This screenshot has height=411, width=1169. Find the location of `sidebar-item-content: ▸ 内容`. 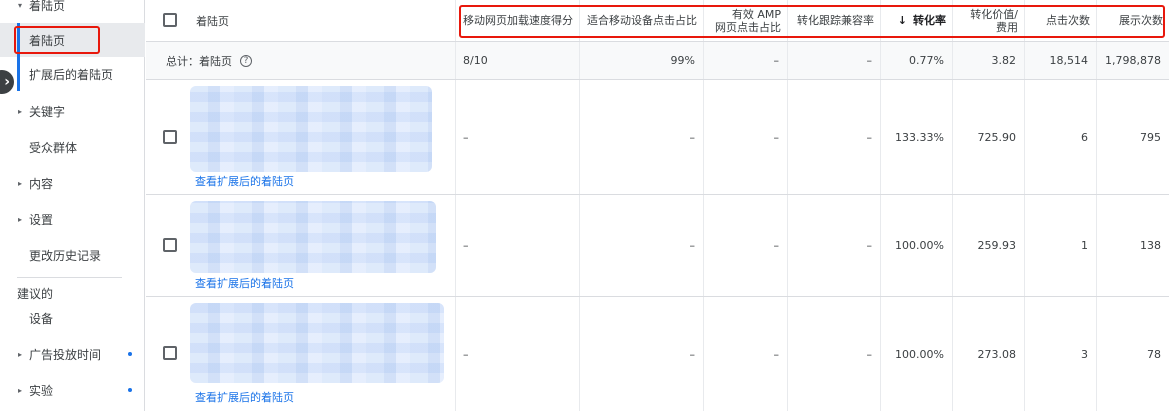

sidebar-item-content: ▸ 内容 is located at coordinates (72, 183).